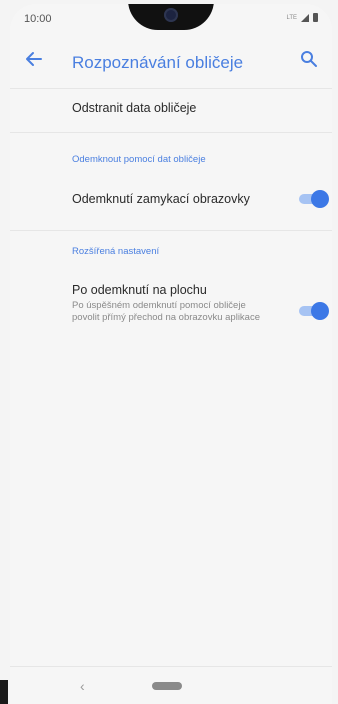 This screenshot has height=704, width=338. Describe the element at coordinates (116, 251) in the screenshot. I see `section-header-advanced: Rozšířená nastavení` at that location.